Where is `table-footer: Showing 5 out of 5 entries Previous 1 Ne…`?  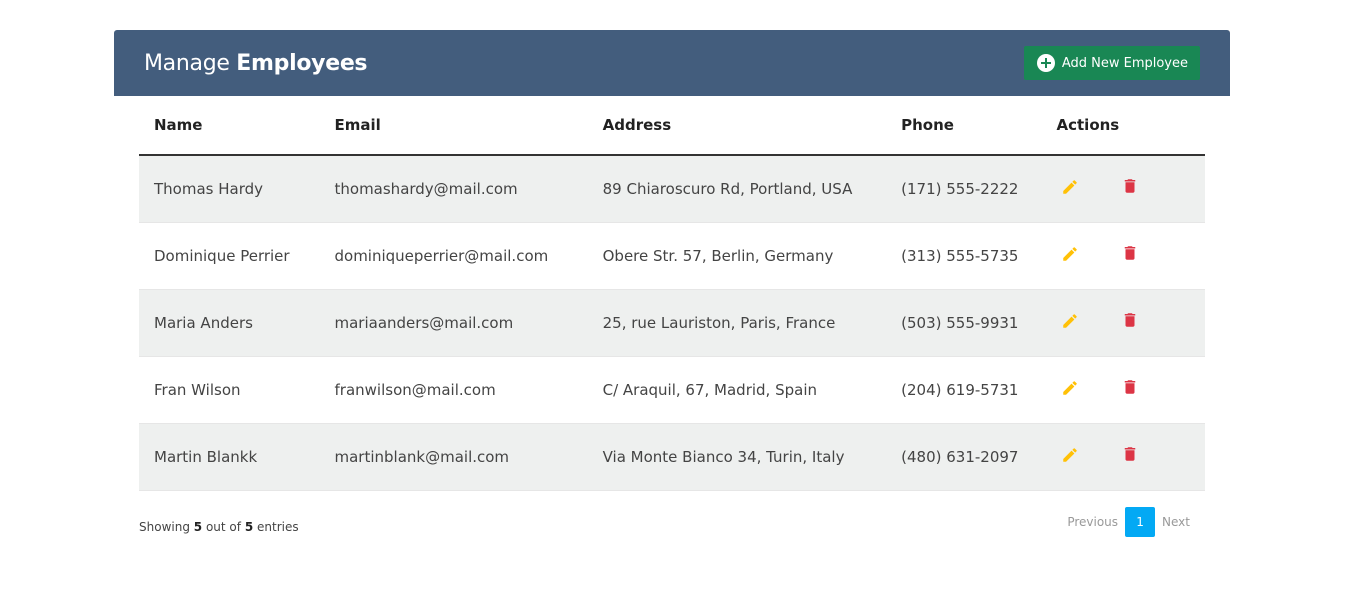
table-footer: Showing 5 out of 5 entries Previous 1 Ne… is located at coordinates (672, 533).